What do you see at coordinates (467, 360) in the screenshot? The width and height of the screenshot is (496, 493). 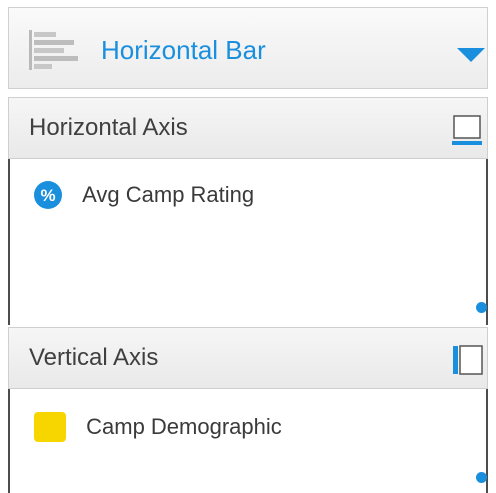 I see `vertical-axis-orientation-icon` at bounding box center [467, 360].